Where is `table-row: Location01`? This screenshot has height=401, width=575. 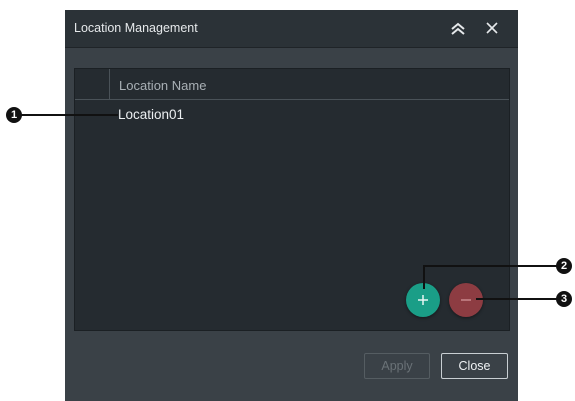
table-row: Location01 is located at coordinates (292, 115).